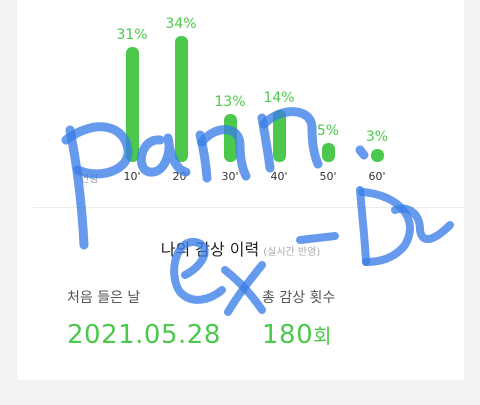  What do you see at coordinates (292, 252) in the screenshot?
I see `history-subtitle: (실시간 반영)` at bounding box center [292, 252].